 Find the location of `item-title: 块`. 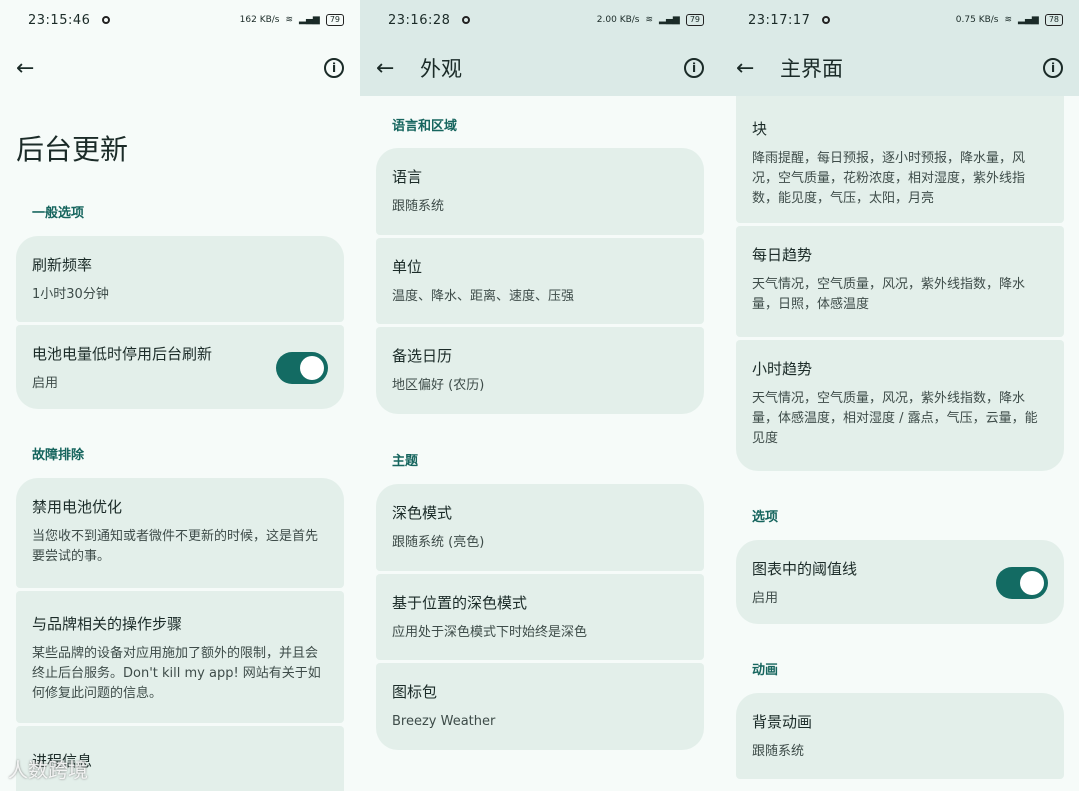

item-title: 块 is located at coordinates (760, 129).